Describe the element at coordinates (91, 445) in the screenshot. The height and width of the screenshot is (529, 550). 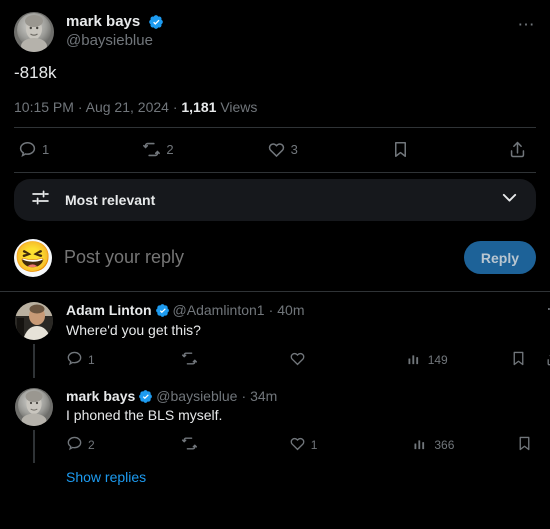
I see `reply-count: 2` at that location.